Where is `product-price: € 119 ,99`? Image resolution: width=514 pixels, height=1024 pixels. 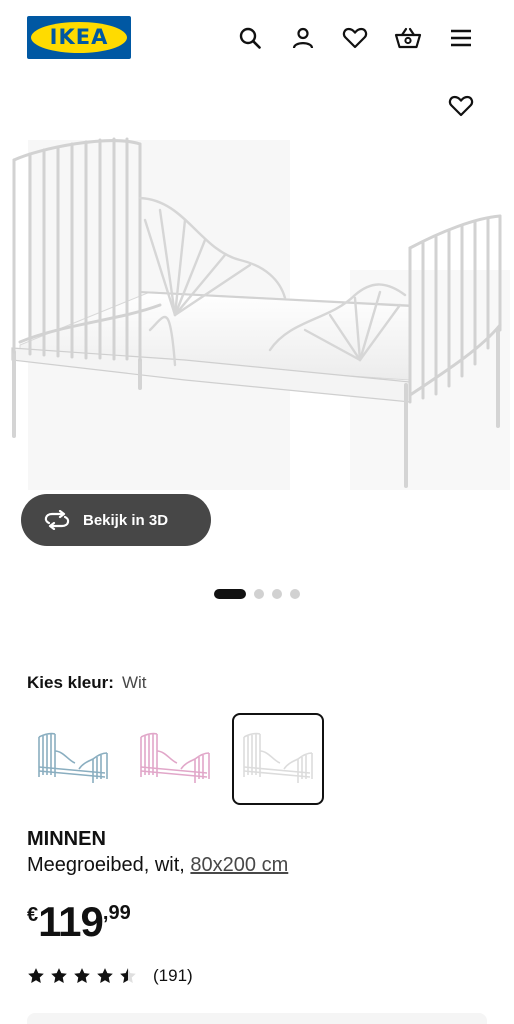
product-price: € 119 ,99 is located at coordinates (79, 923).